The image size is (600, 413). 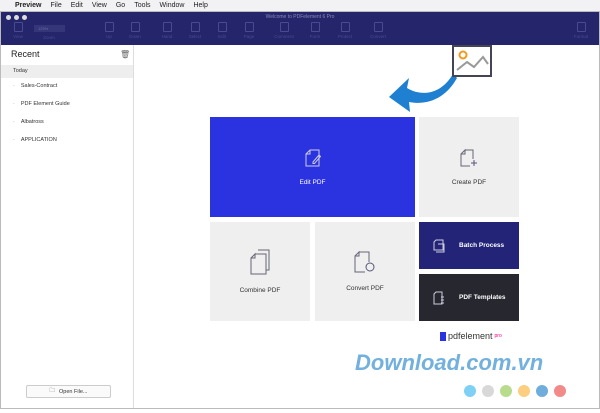 I want to click on combine-pdf-tile: Combine PDF, so click(x=260, y=271).